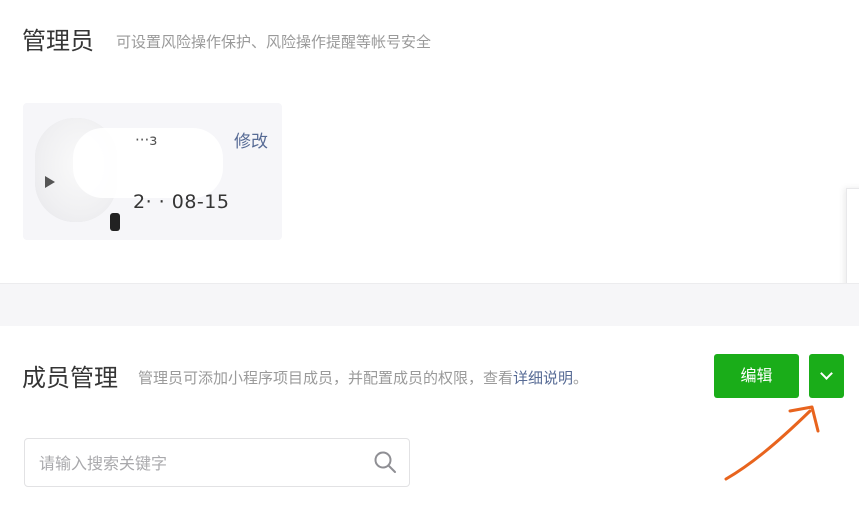 The width and height of the screenshot is (859, 510). Describe the element at coordinates (58, 41) in the screenshot. I see `admin-section-title: 管理员` at that location.